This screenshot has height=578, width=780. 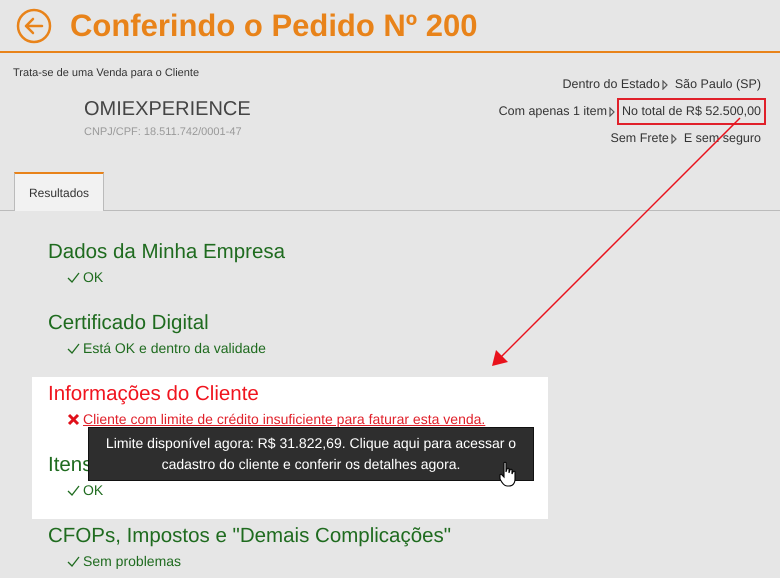 What do you see at coordinates (284, 419) in the screenshot?
I see `error-link: Cliente com limite de crédito insuficiente para faturar esta venda.` at bounding box center [284, 419].